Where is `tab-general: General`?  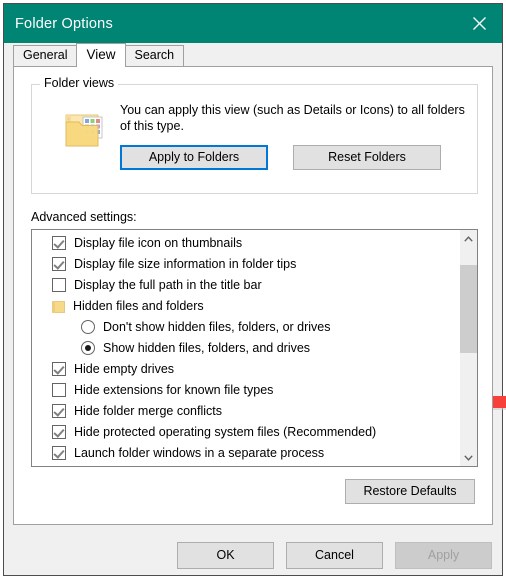
tab-general: General is located at coordinates (45, 55).